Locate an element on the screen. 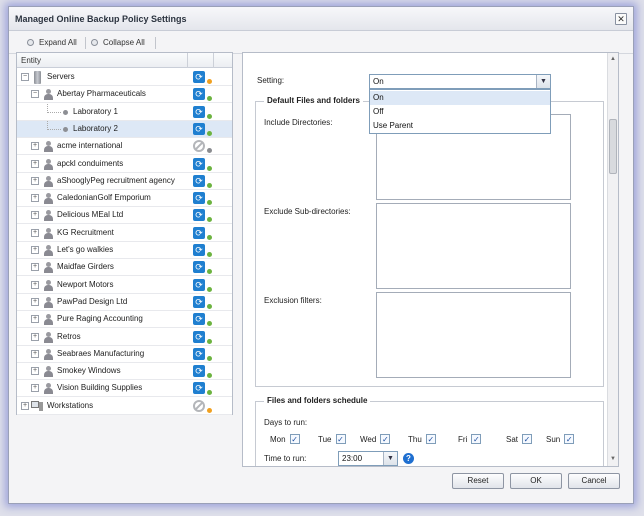 The width and height of the screenshot is (644, 516). setting-select: On ▼ is located at coordinates (460, 81).